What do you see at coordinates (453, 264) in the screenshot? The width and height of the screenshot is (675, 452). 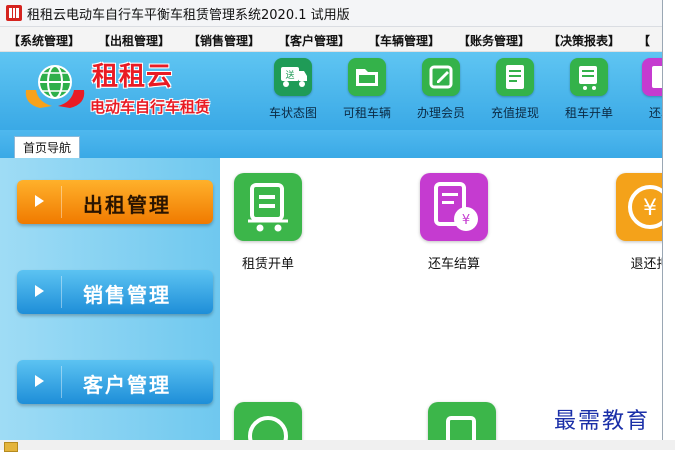 I see `func-label: 还车结算` at bounding box center [453, 264].